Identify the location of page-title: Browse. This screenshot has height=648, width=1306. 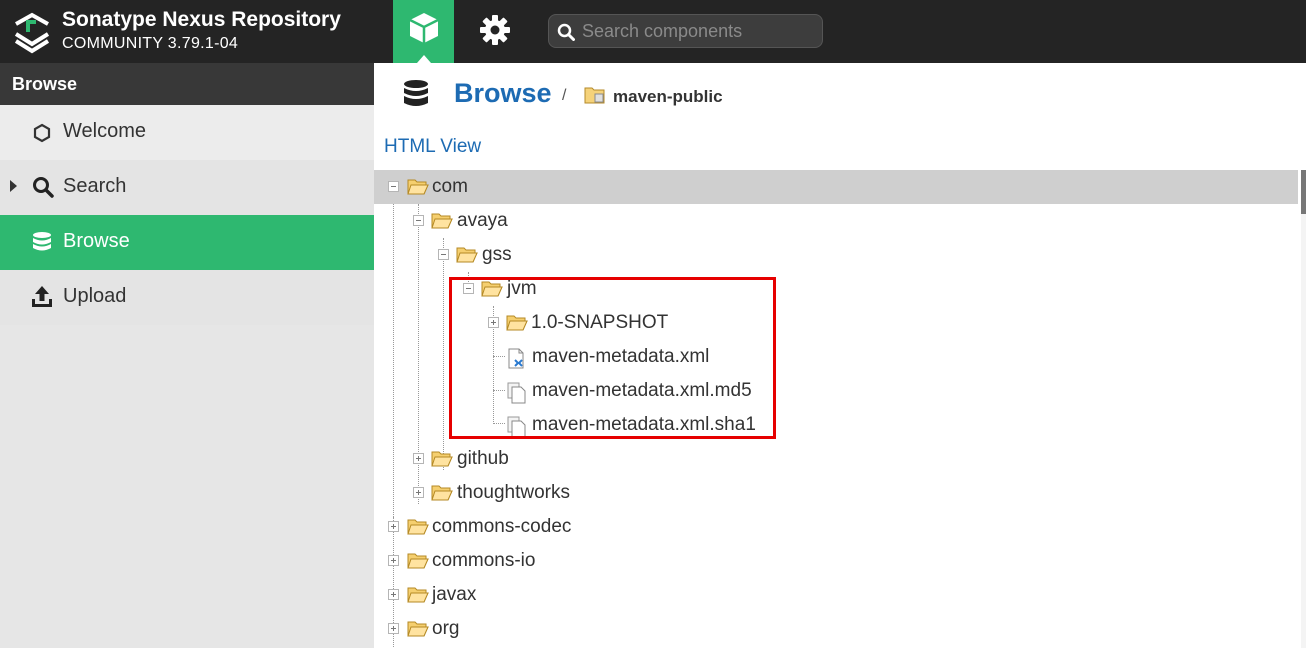
(503, 93).